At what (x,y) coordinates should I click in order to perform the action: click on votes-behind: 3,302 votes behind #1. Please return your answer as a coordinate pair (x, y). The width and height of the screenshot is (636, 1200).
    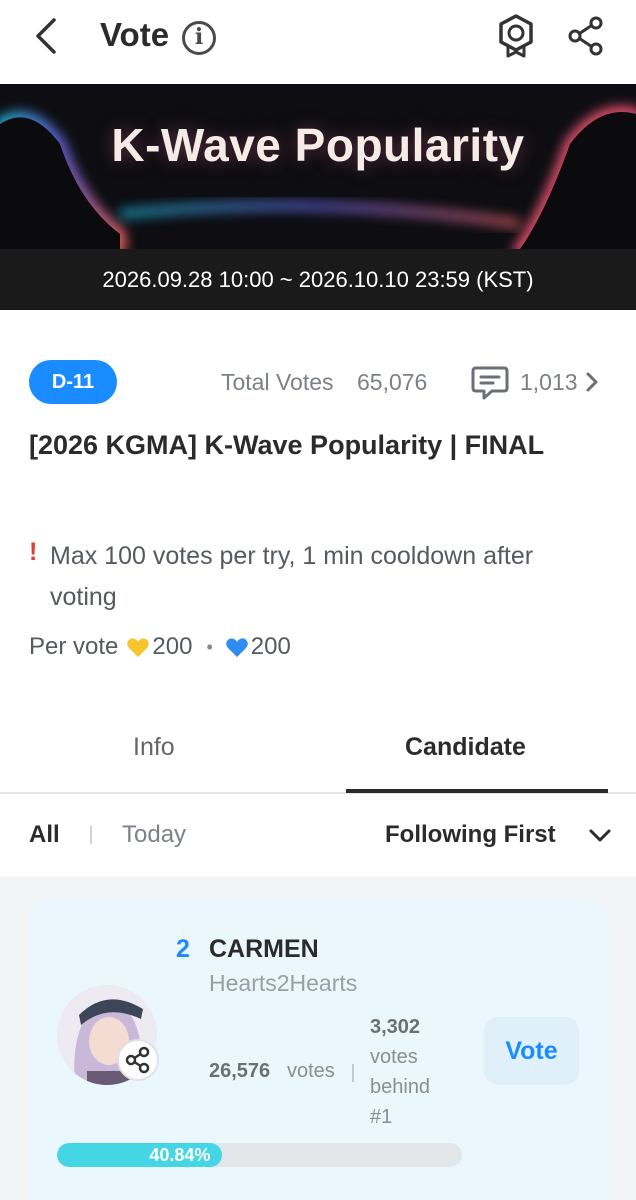
    Looking at the image, I should click on (410, 1072).